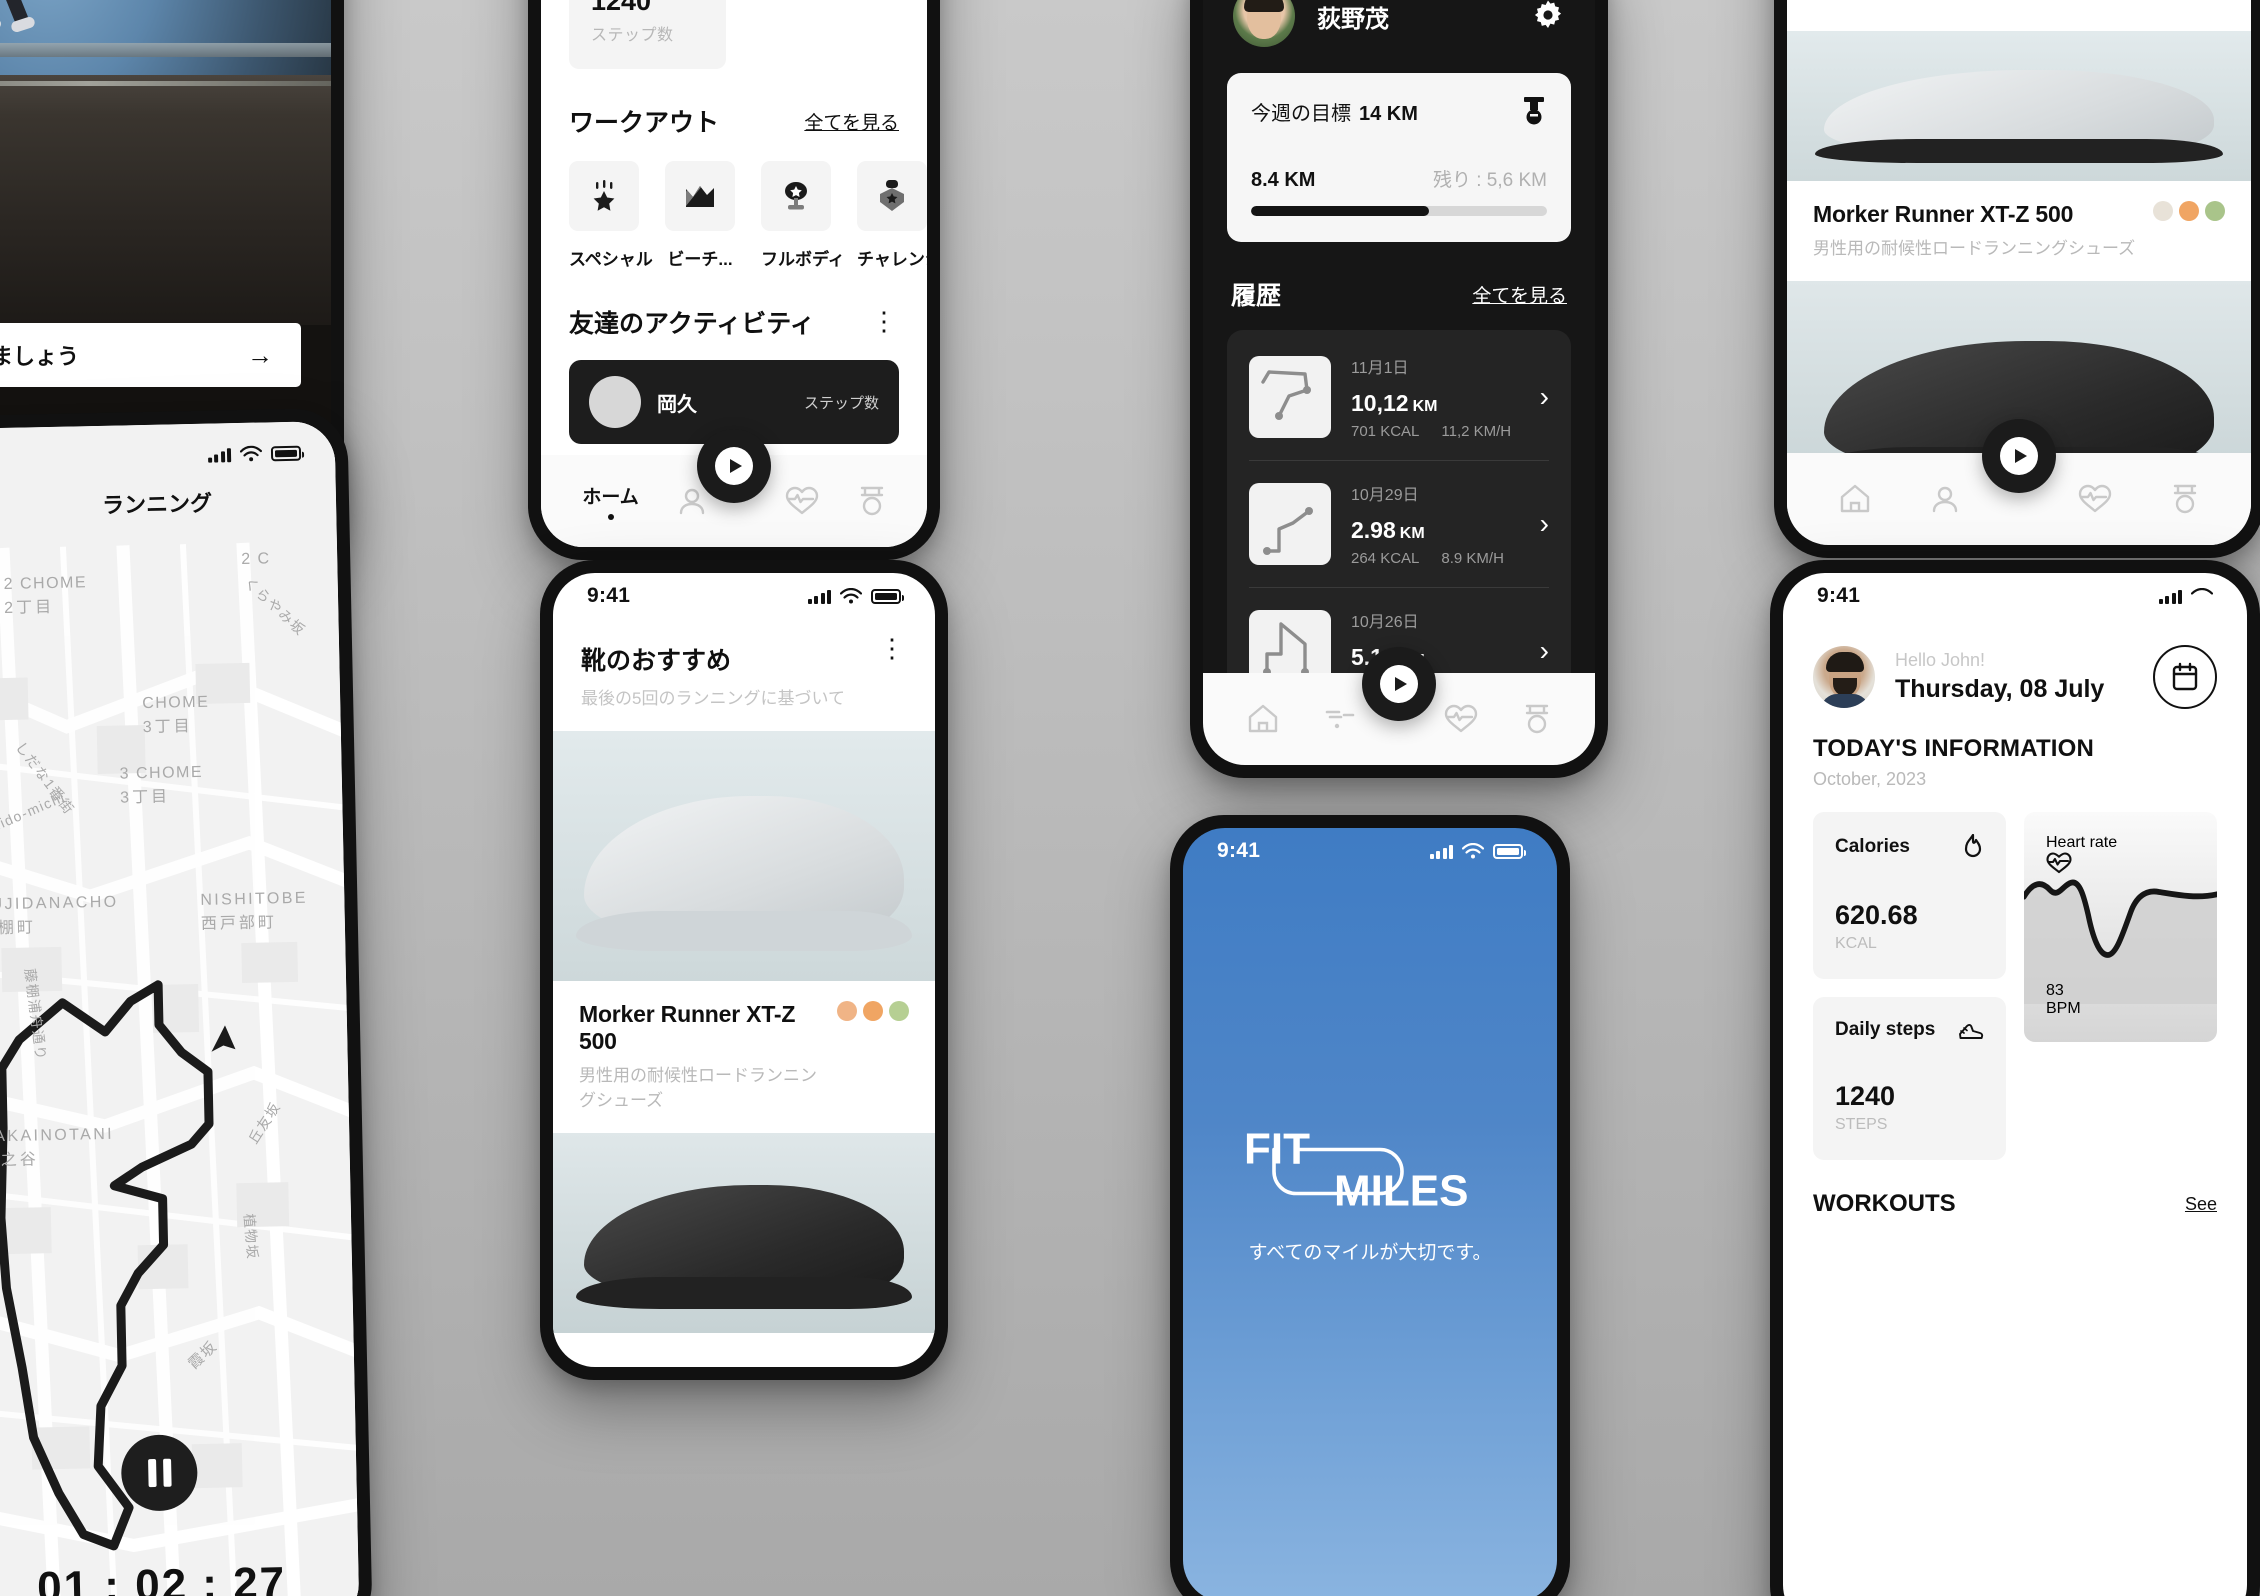  Describe the element at coordinates (1909, 1030) in the screenshot. I see `daily-steps-header: Daily steps` at that location.